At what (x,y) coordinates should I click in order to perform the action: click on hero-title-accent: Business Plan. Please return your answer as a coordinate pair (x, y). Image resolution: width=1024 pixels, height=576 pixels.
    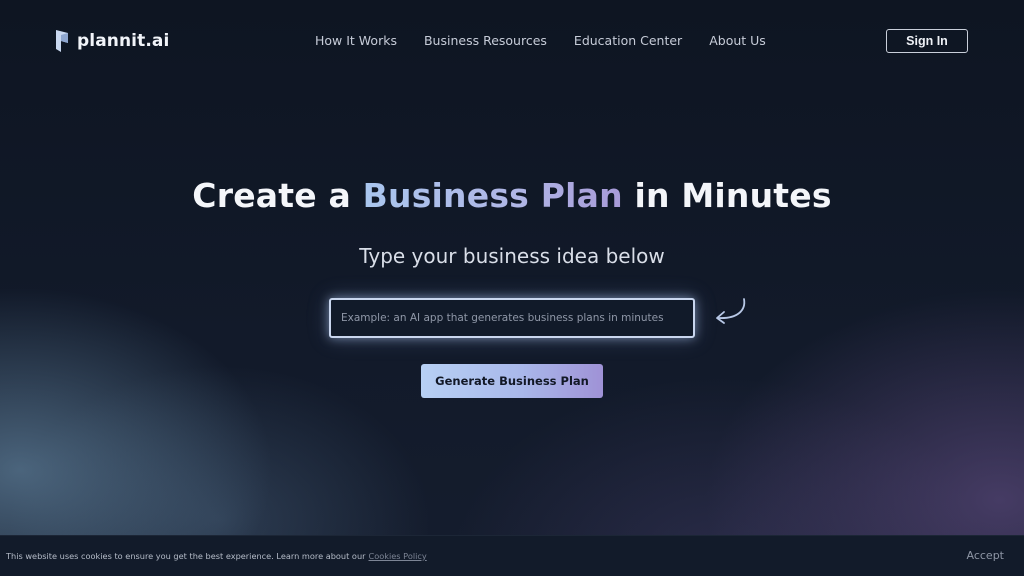
    Looking at the image, I should click on (492, 195).